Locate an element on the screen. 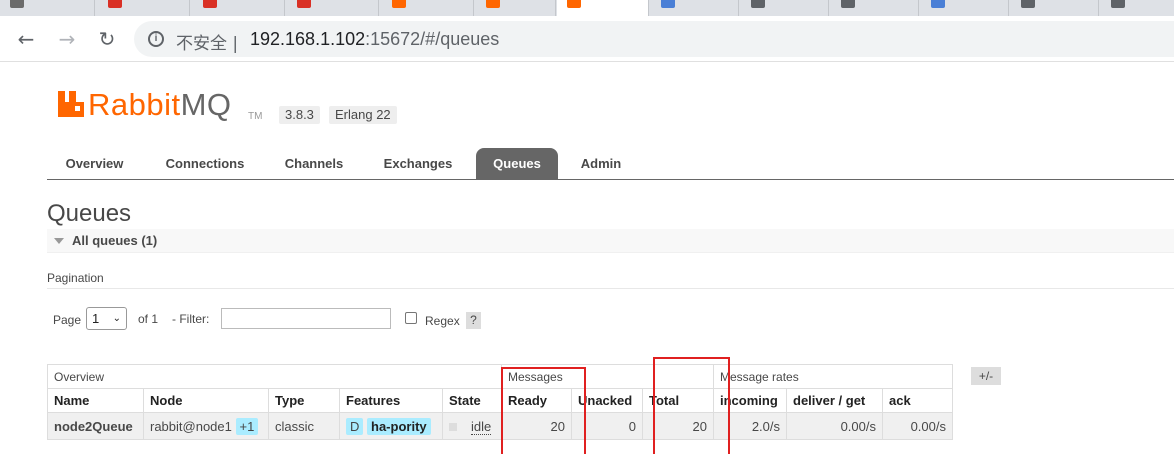 This screenshot has height=454, width=1174. rate-ack: 0.00/s is located at coordinates (917, 426).